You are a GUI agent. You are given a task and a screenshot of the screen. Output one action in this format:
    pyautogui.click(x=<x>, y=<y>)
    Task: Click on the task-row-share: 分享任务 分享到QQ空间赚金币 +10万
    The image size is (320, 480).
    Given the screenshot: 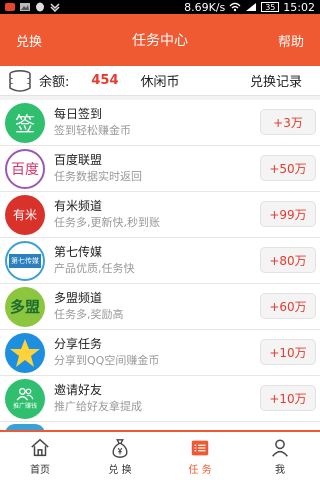 What is the action you would take?
    pyautogui.click(x=160, y=353)
    